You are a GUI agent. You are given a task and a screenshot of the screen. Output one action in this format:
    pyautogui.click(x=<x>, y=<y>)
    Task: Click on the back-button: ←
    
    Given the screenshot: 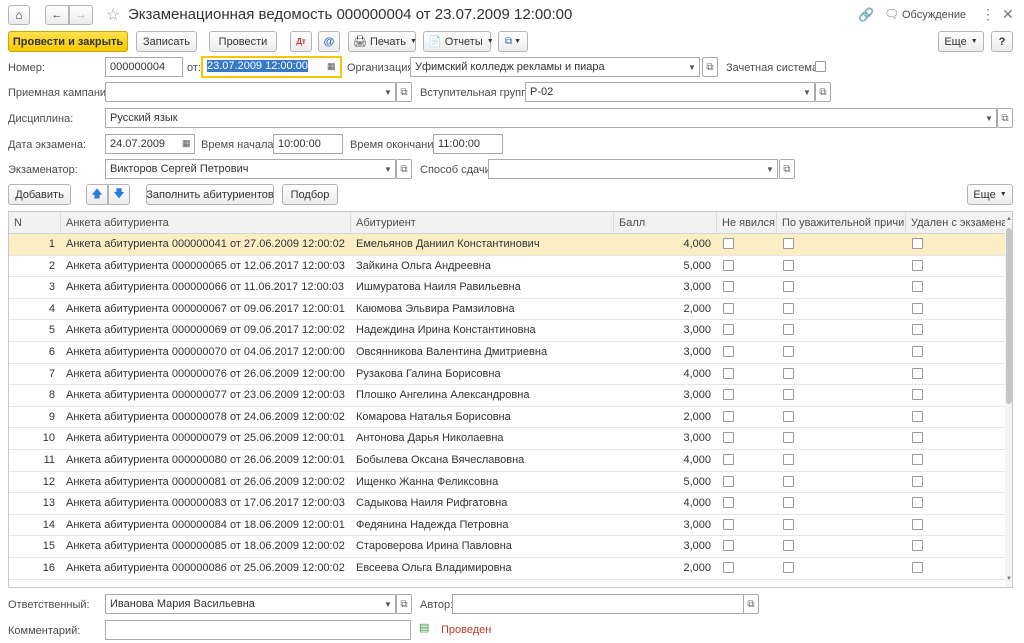 What is the action you would take?
    pyautogui.click(x=57, y=15)
    